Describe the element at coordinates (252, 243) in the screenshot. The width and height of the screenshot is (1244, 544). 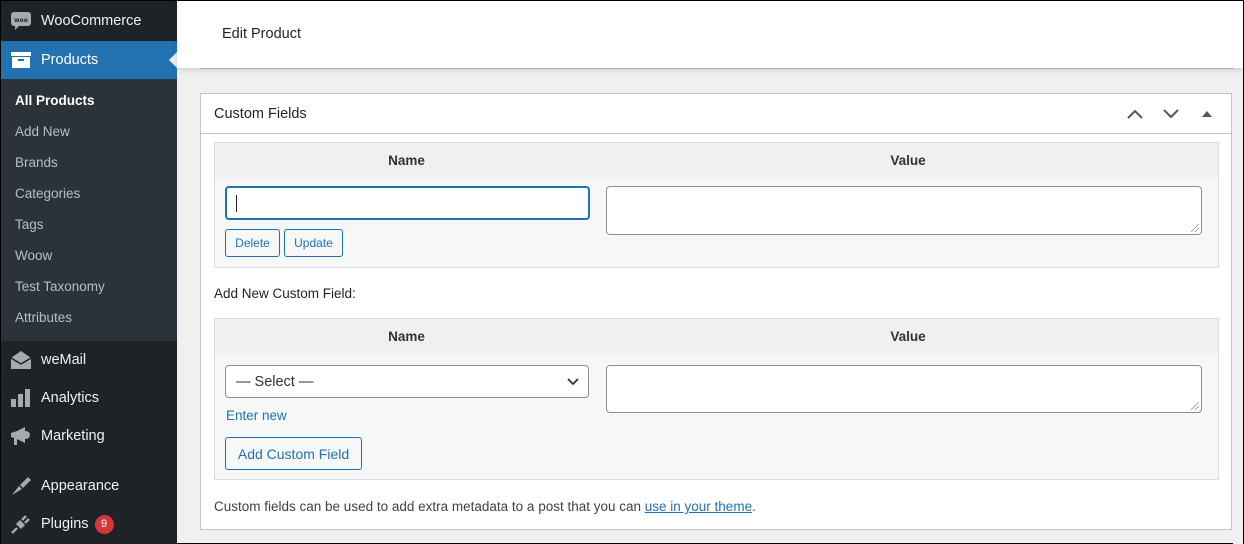
I see `delete-button: Delete` at that location.